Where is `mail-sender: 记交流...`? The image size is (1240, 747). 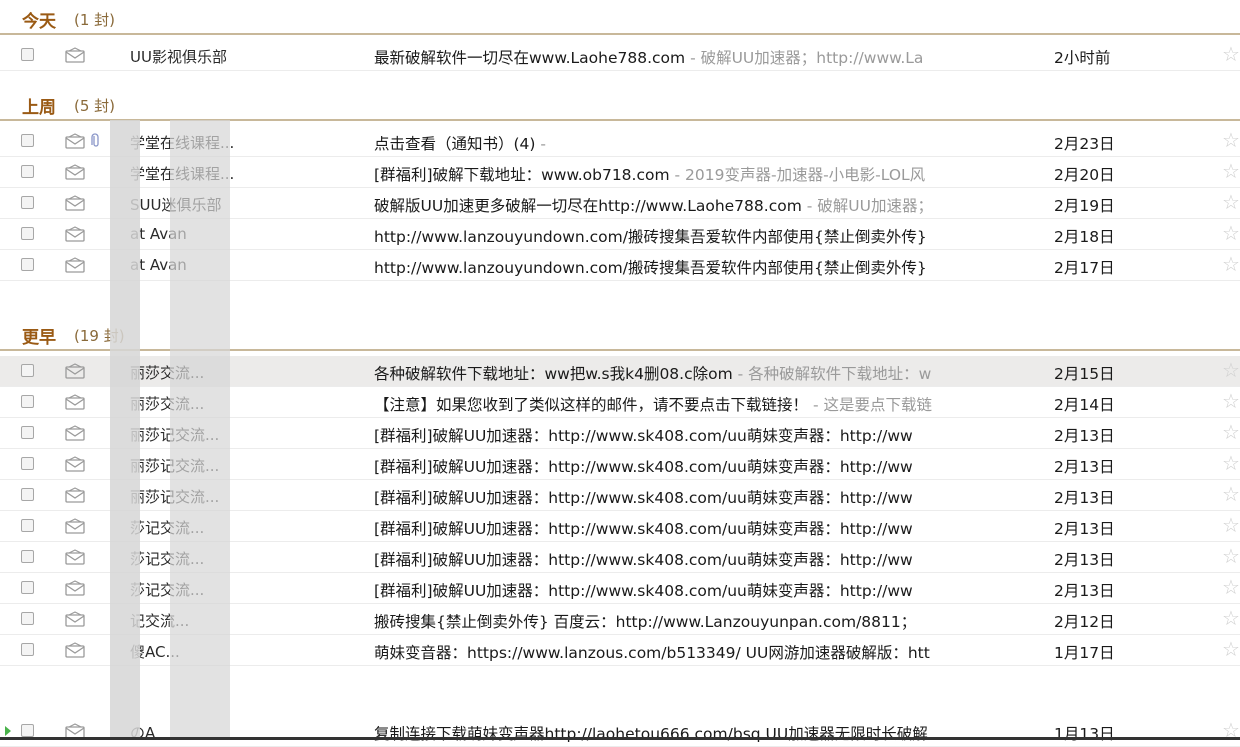 mail-sender: 记交流... is located at coordinates (235, 620).